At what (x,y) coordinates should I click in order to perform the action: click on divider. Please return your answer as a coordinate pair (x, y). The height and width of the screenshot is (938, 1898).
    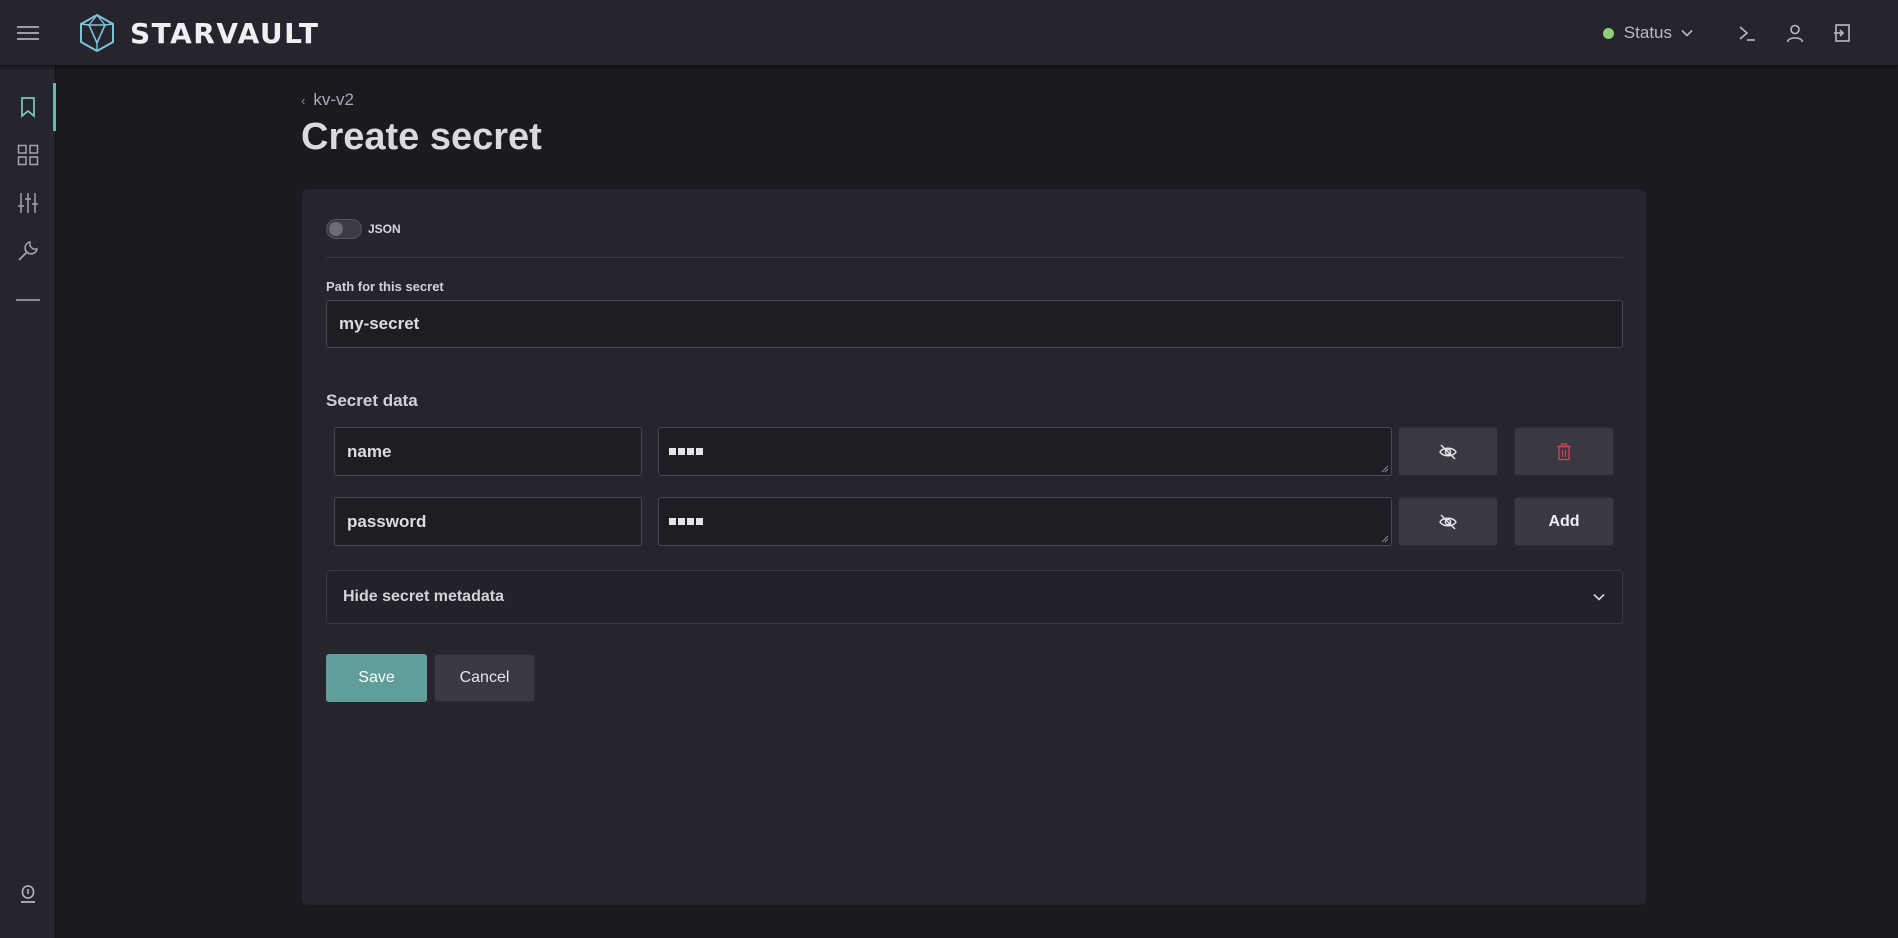
    Looking at the image, I should click on (974, 257).